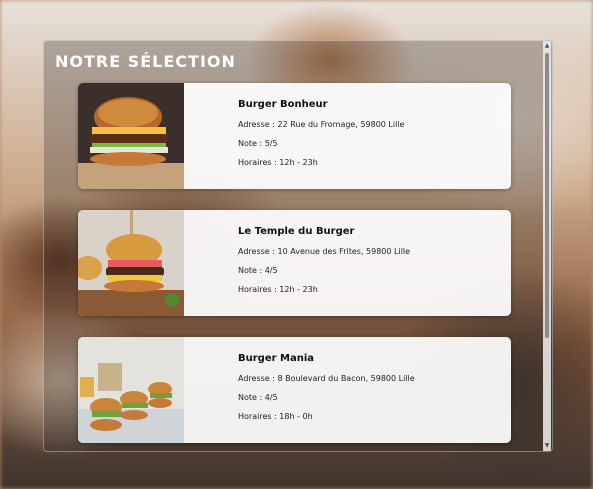 The image size is (593, 489). I want to click on restaurant-rating: Note : 5/5, so click(258, 143).